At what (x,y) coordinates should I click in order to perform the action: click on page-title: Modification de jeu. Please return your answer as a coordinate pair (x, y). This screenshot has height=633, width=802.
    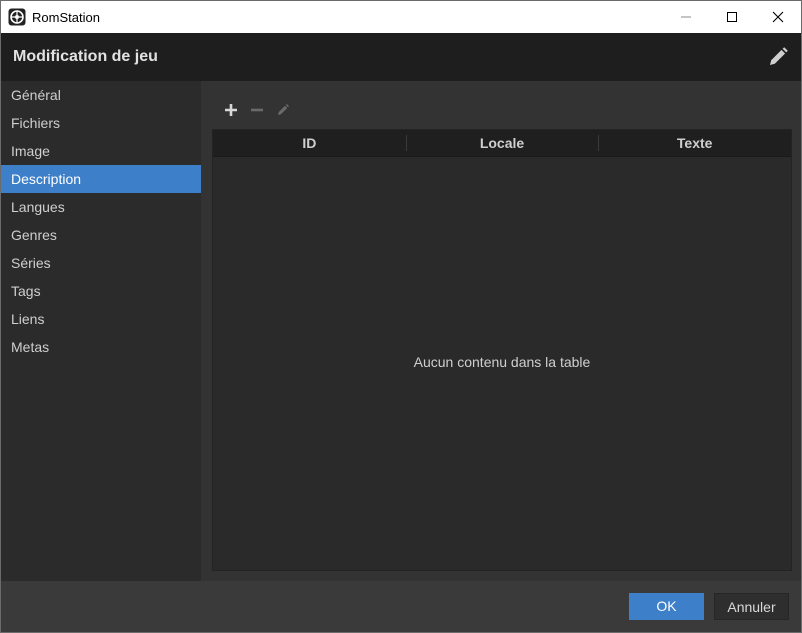
    Looking at the image, I should click on (85, 56).